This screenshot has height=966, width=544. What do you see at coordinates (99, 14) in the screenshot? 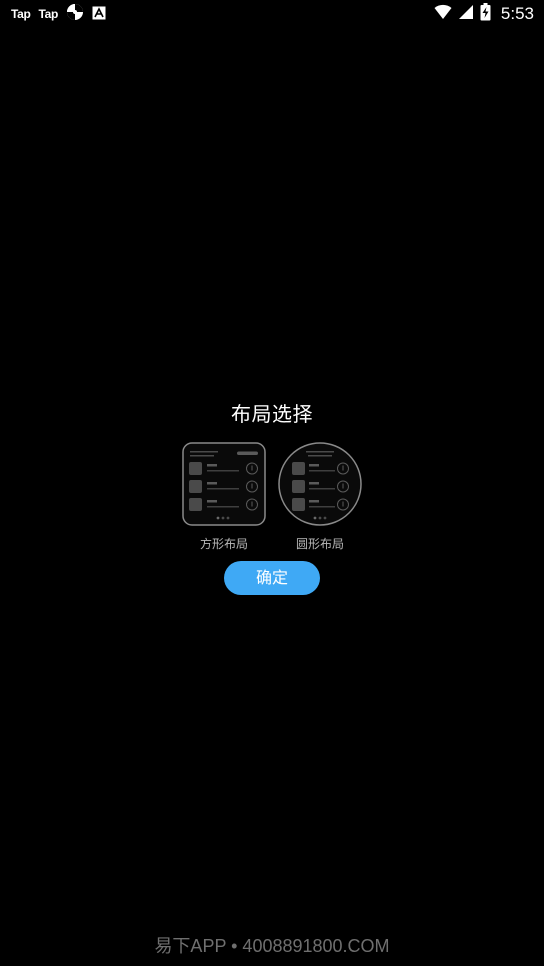
I see `font-app-icon` at bounding box center [99, 14].